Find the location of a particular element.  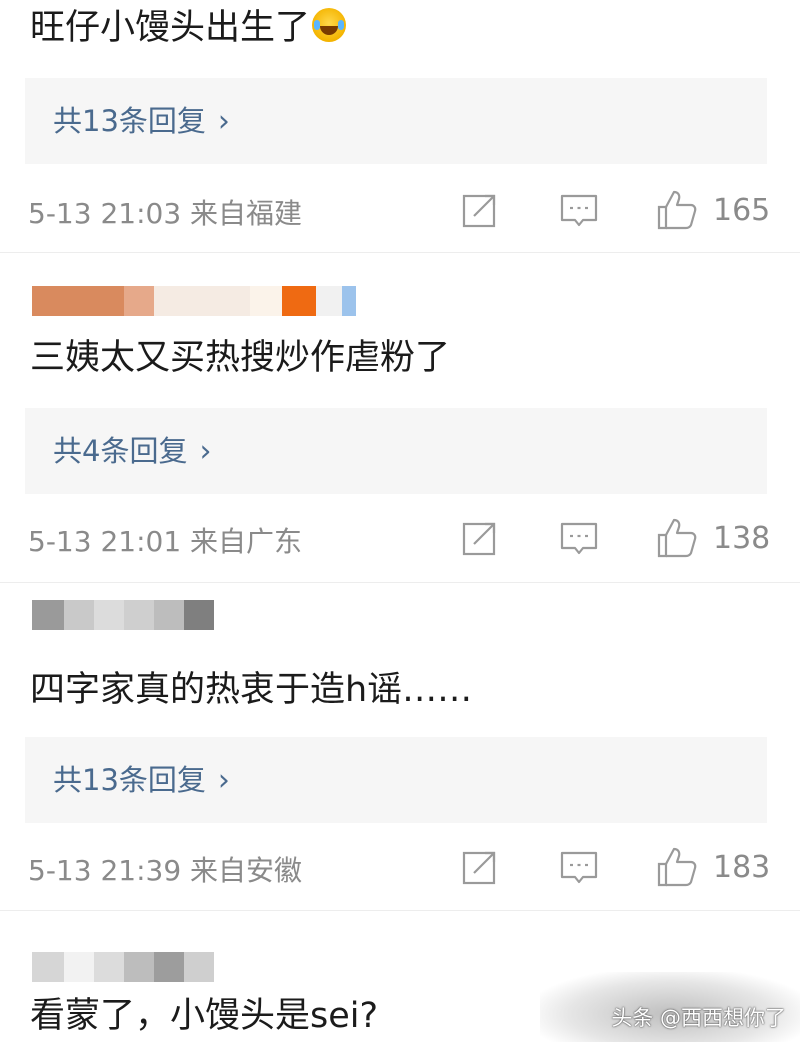

comment-text: 旺仔小馒头出生了 is located at coordinates (188, 28).